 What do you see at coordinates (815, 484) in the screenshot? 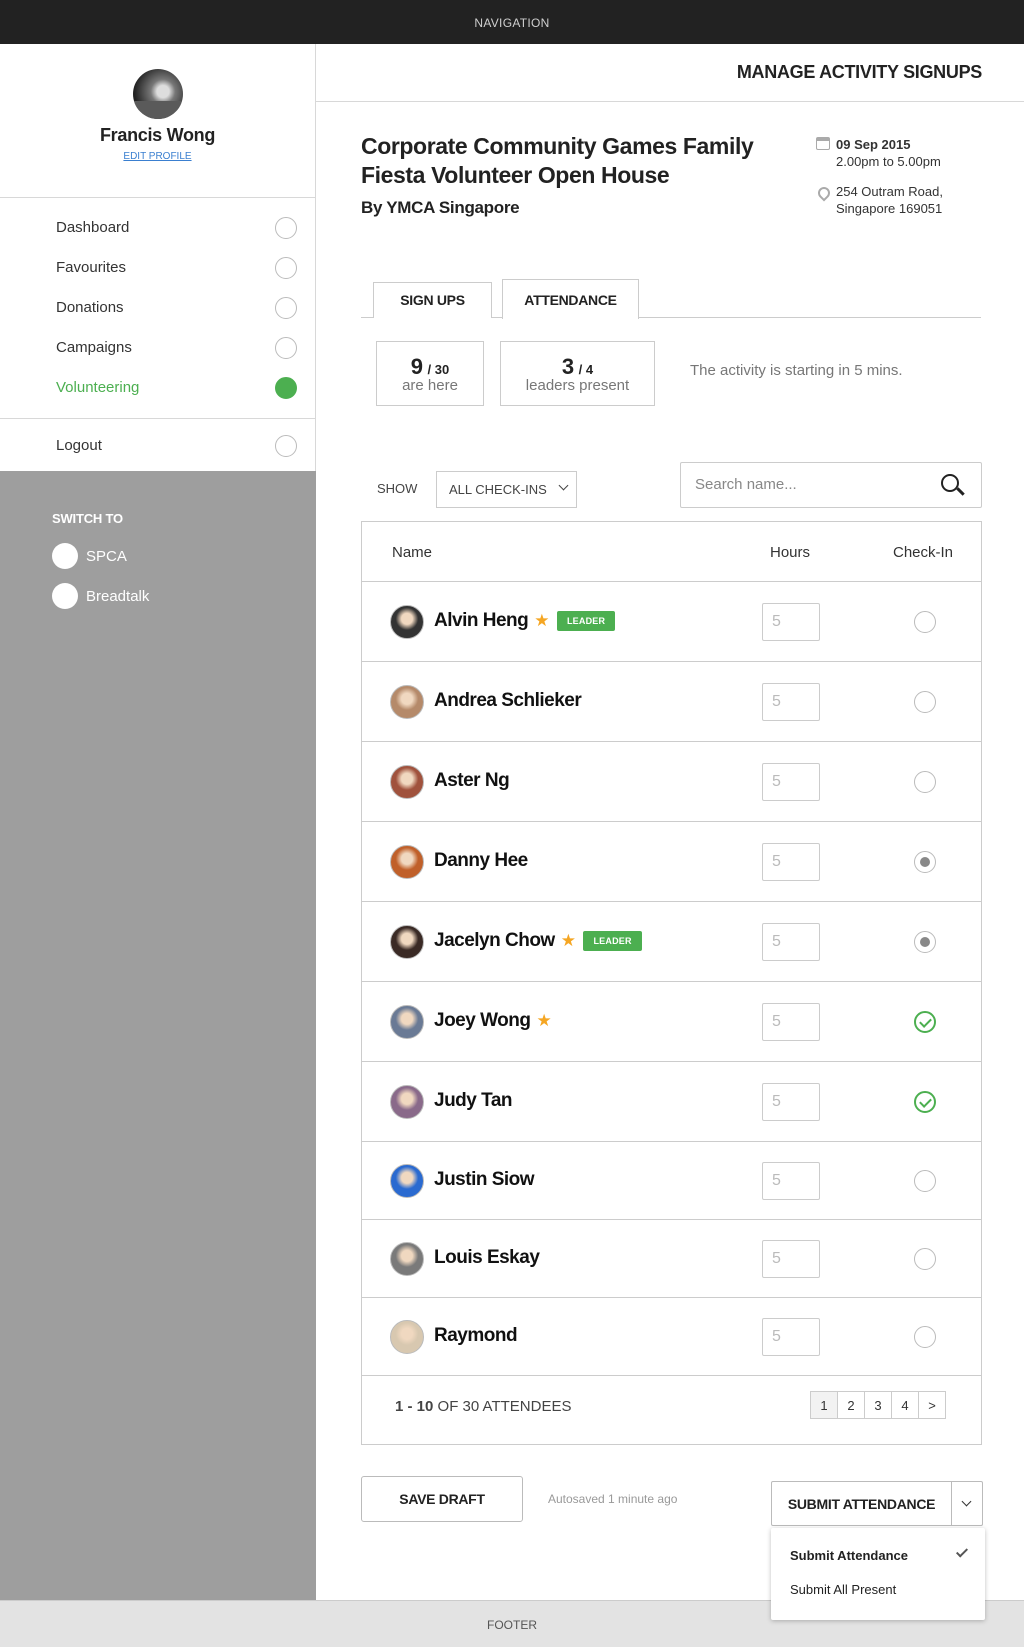
I see `search-input` at bounding box center [815, 484].